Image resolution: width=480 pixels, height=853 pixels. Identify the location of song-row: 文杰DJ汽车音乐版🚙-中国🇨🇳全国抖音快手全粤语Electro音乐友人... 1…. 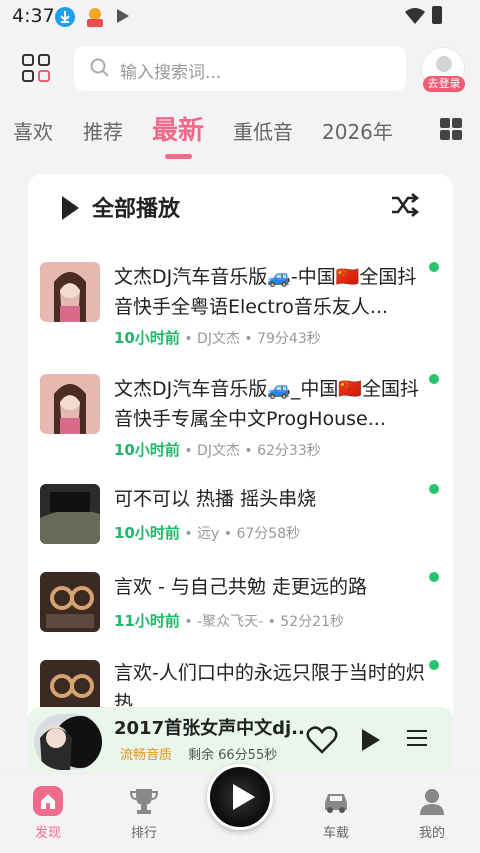
(240, 308).